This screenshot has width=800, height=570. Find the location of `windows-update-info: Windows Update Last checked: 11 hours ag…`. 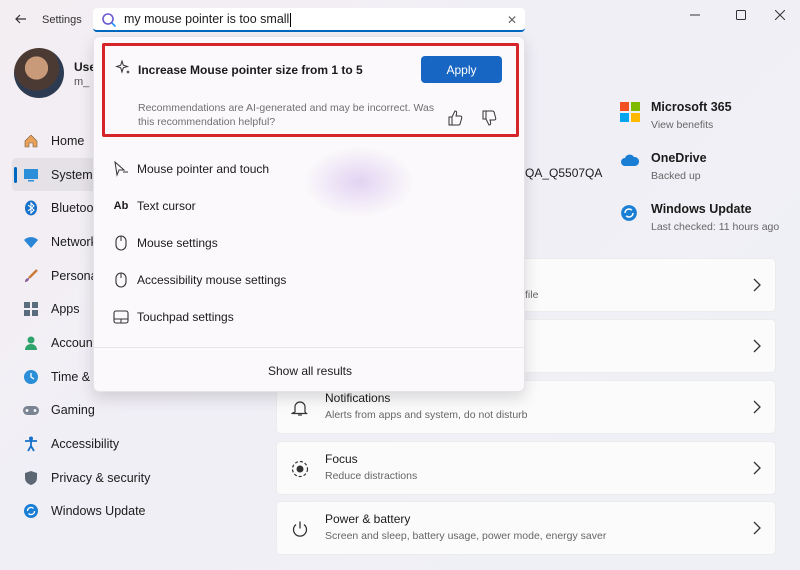

windows-update-info: Windows Update Last checked: 11 hours ag… is located at coordinates (699, 217).